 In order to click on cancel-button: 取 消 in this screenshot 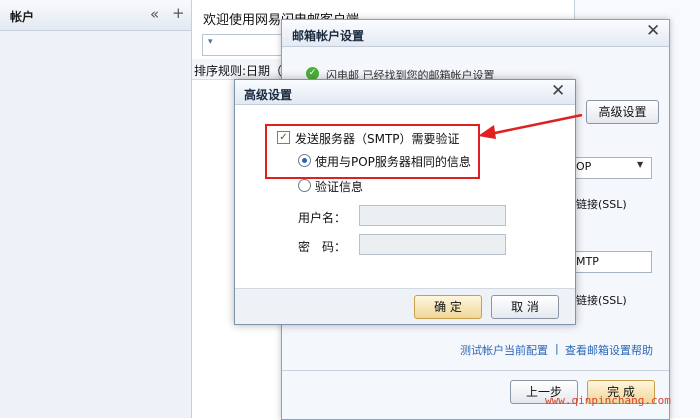, I will do `click(525, 307)`.